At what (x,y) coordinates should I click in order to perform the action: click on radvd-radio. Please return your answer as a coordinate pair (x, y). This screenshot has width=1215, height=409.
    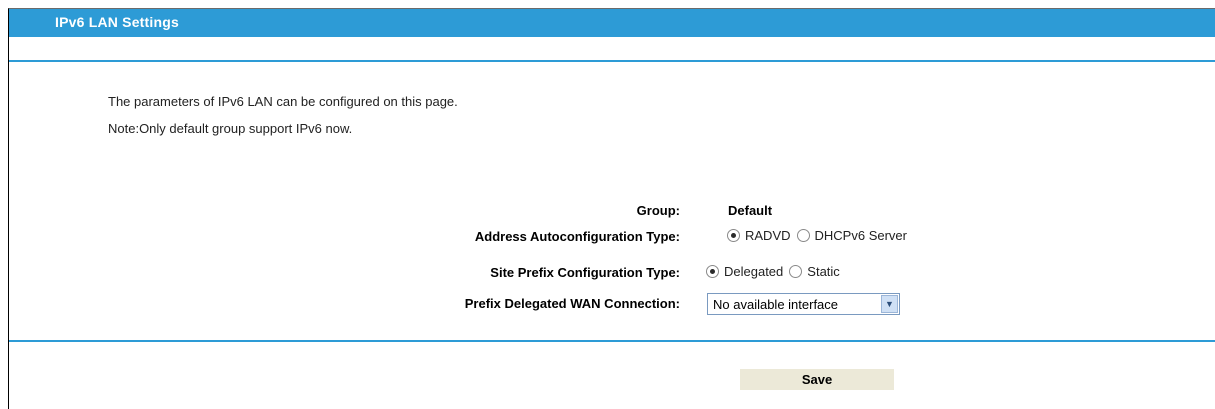
    Looking at the image, I should click on (733, 235).